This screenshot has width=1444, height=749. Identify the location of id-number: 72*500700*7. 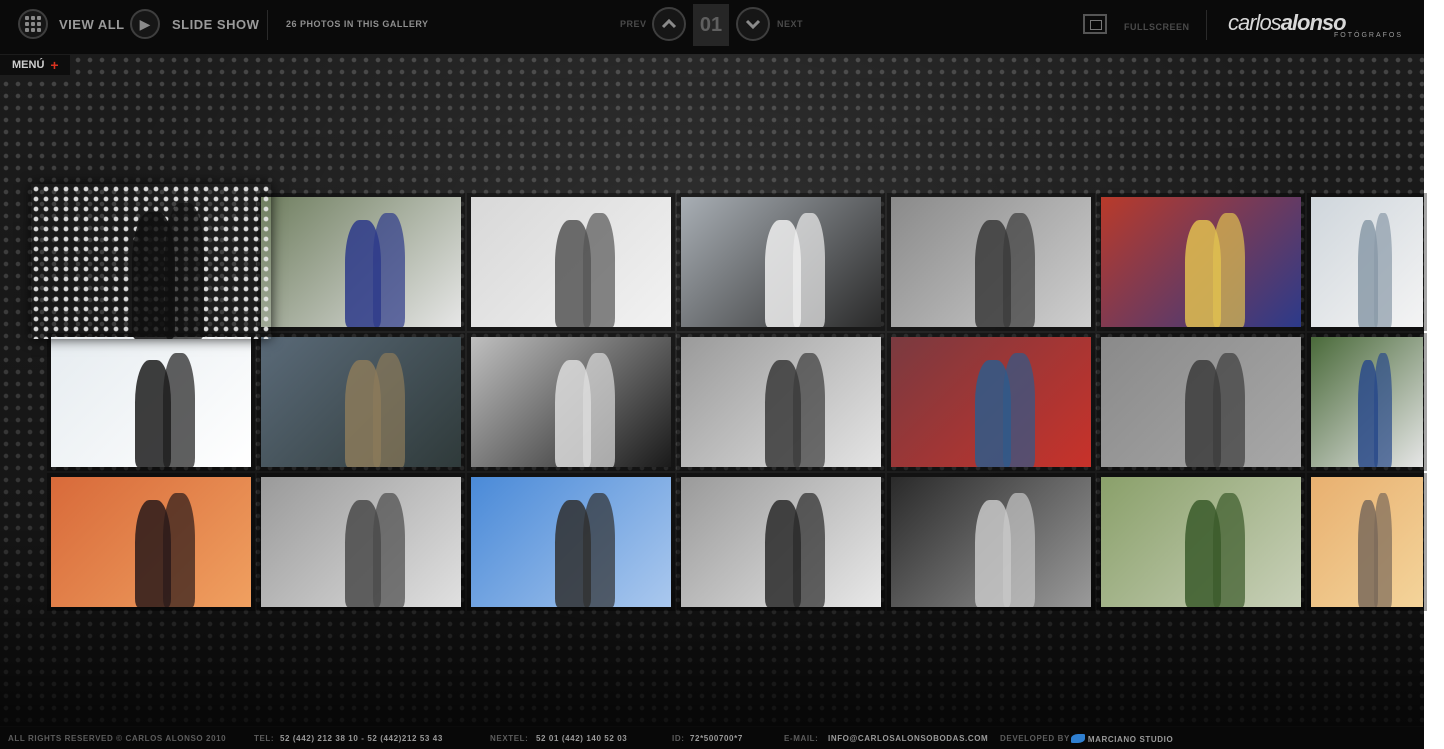
(716, 738).